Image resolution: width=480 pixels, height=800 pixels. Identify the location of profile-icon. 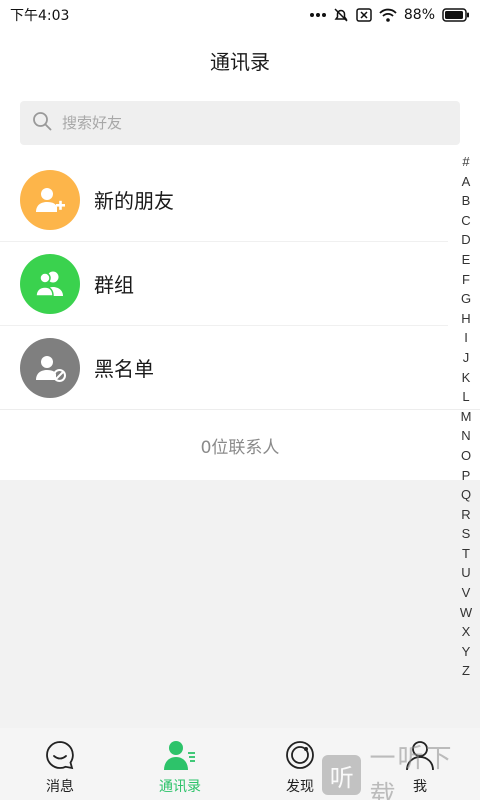
(420, 755).